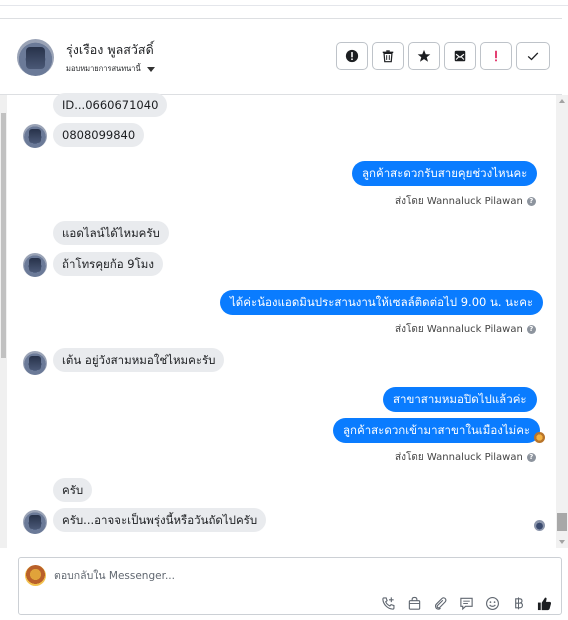 Image resolution: width=568 pixels, height=620 pixels. Describe the element at coordinates (562, 321) in the screenshot. I see `message-scrollbar` at that location.